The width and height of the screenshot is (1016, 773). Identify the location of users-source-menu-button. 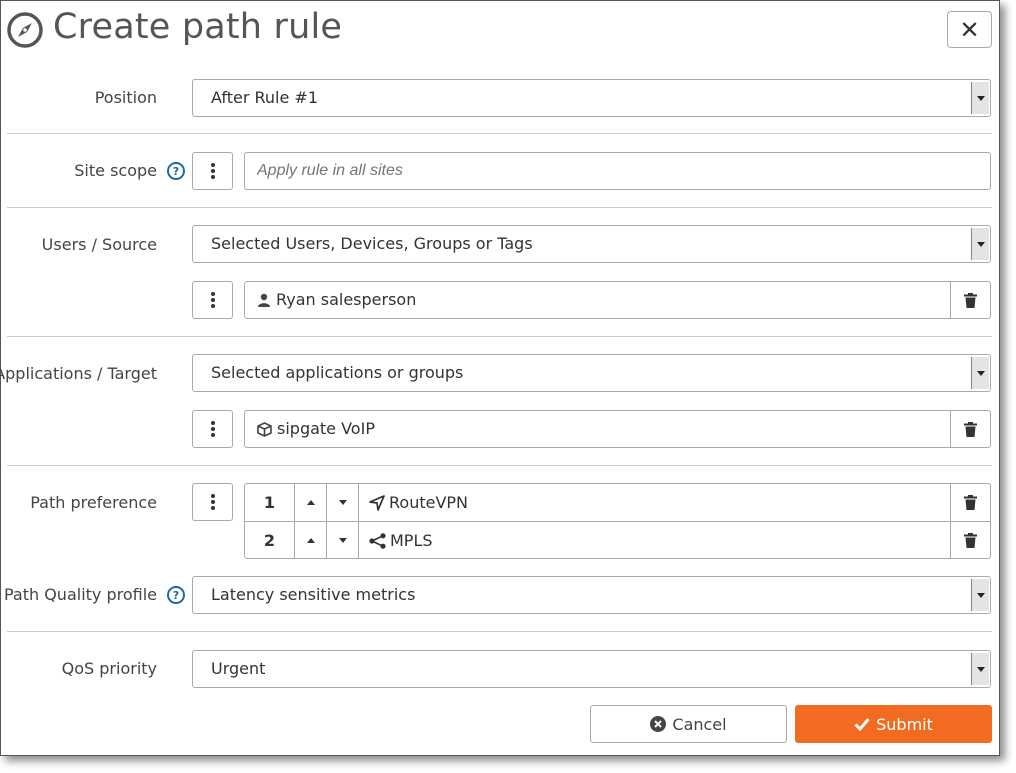
(212, 300).